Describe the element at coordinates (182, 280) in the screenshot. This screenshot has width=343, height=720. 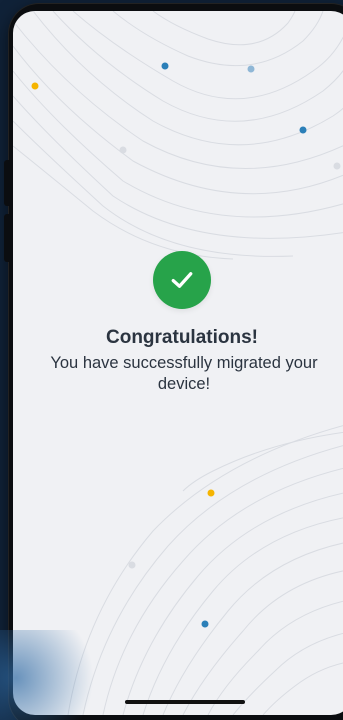
I see `checkmark-icon` at that location.